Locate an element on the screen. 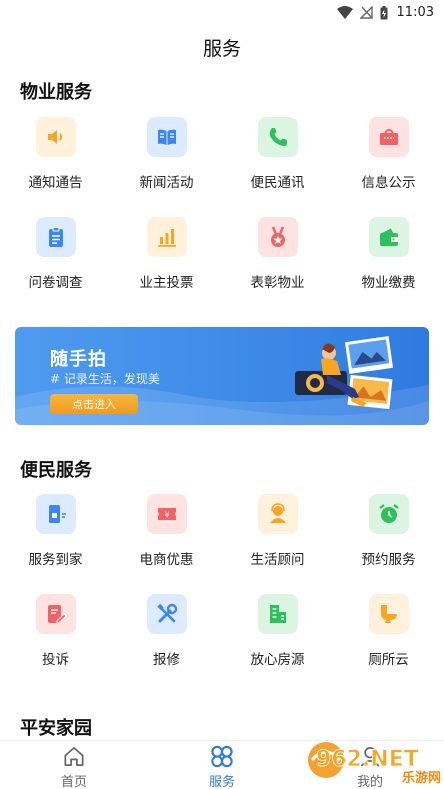  service-item-news: 新闻活动 is located at coordinates (166, 167).